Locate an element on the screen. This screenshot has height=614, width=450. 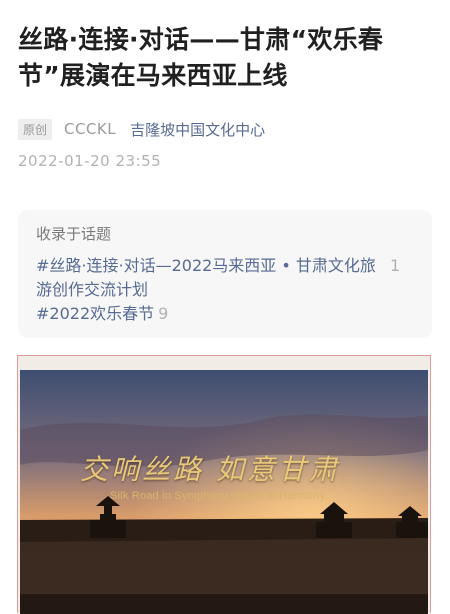
topic-label: #2022欢乐春节 is located at coordinates (95, 313).